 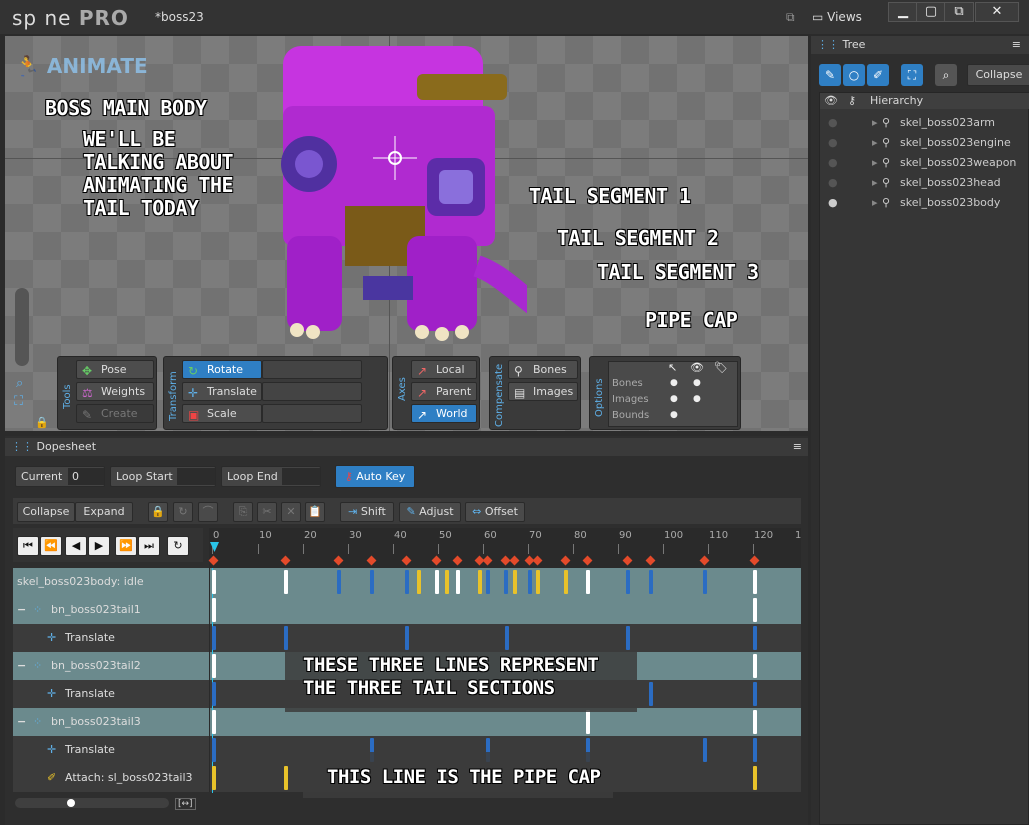 What do you see at coordinates (28, 546) in the screenshot?
I see `first-frame-button: ⏮` at bounding box center [28, 546].